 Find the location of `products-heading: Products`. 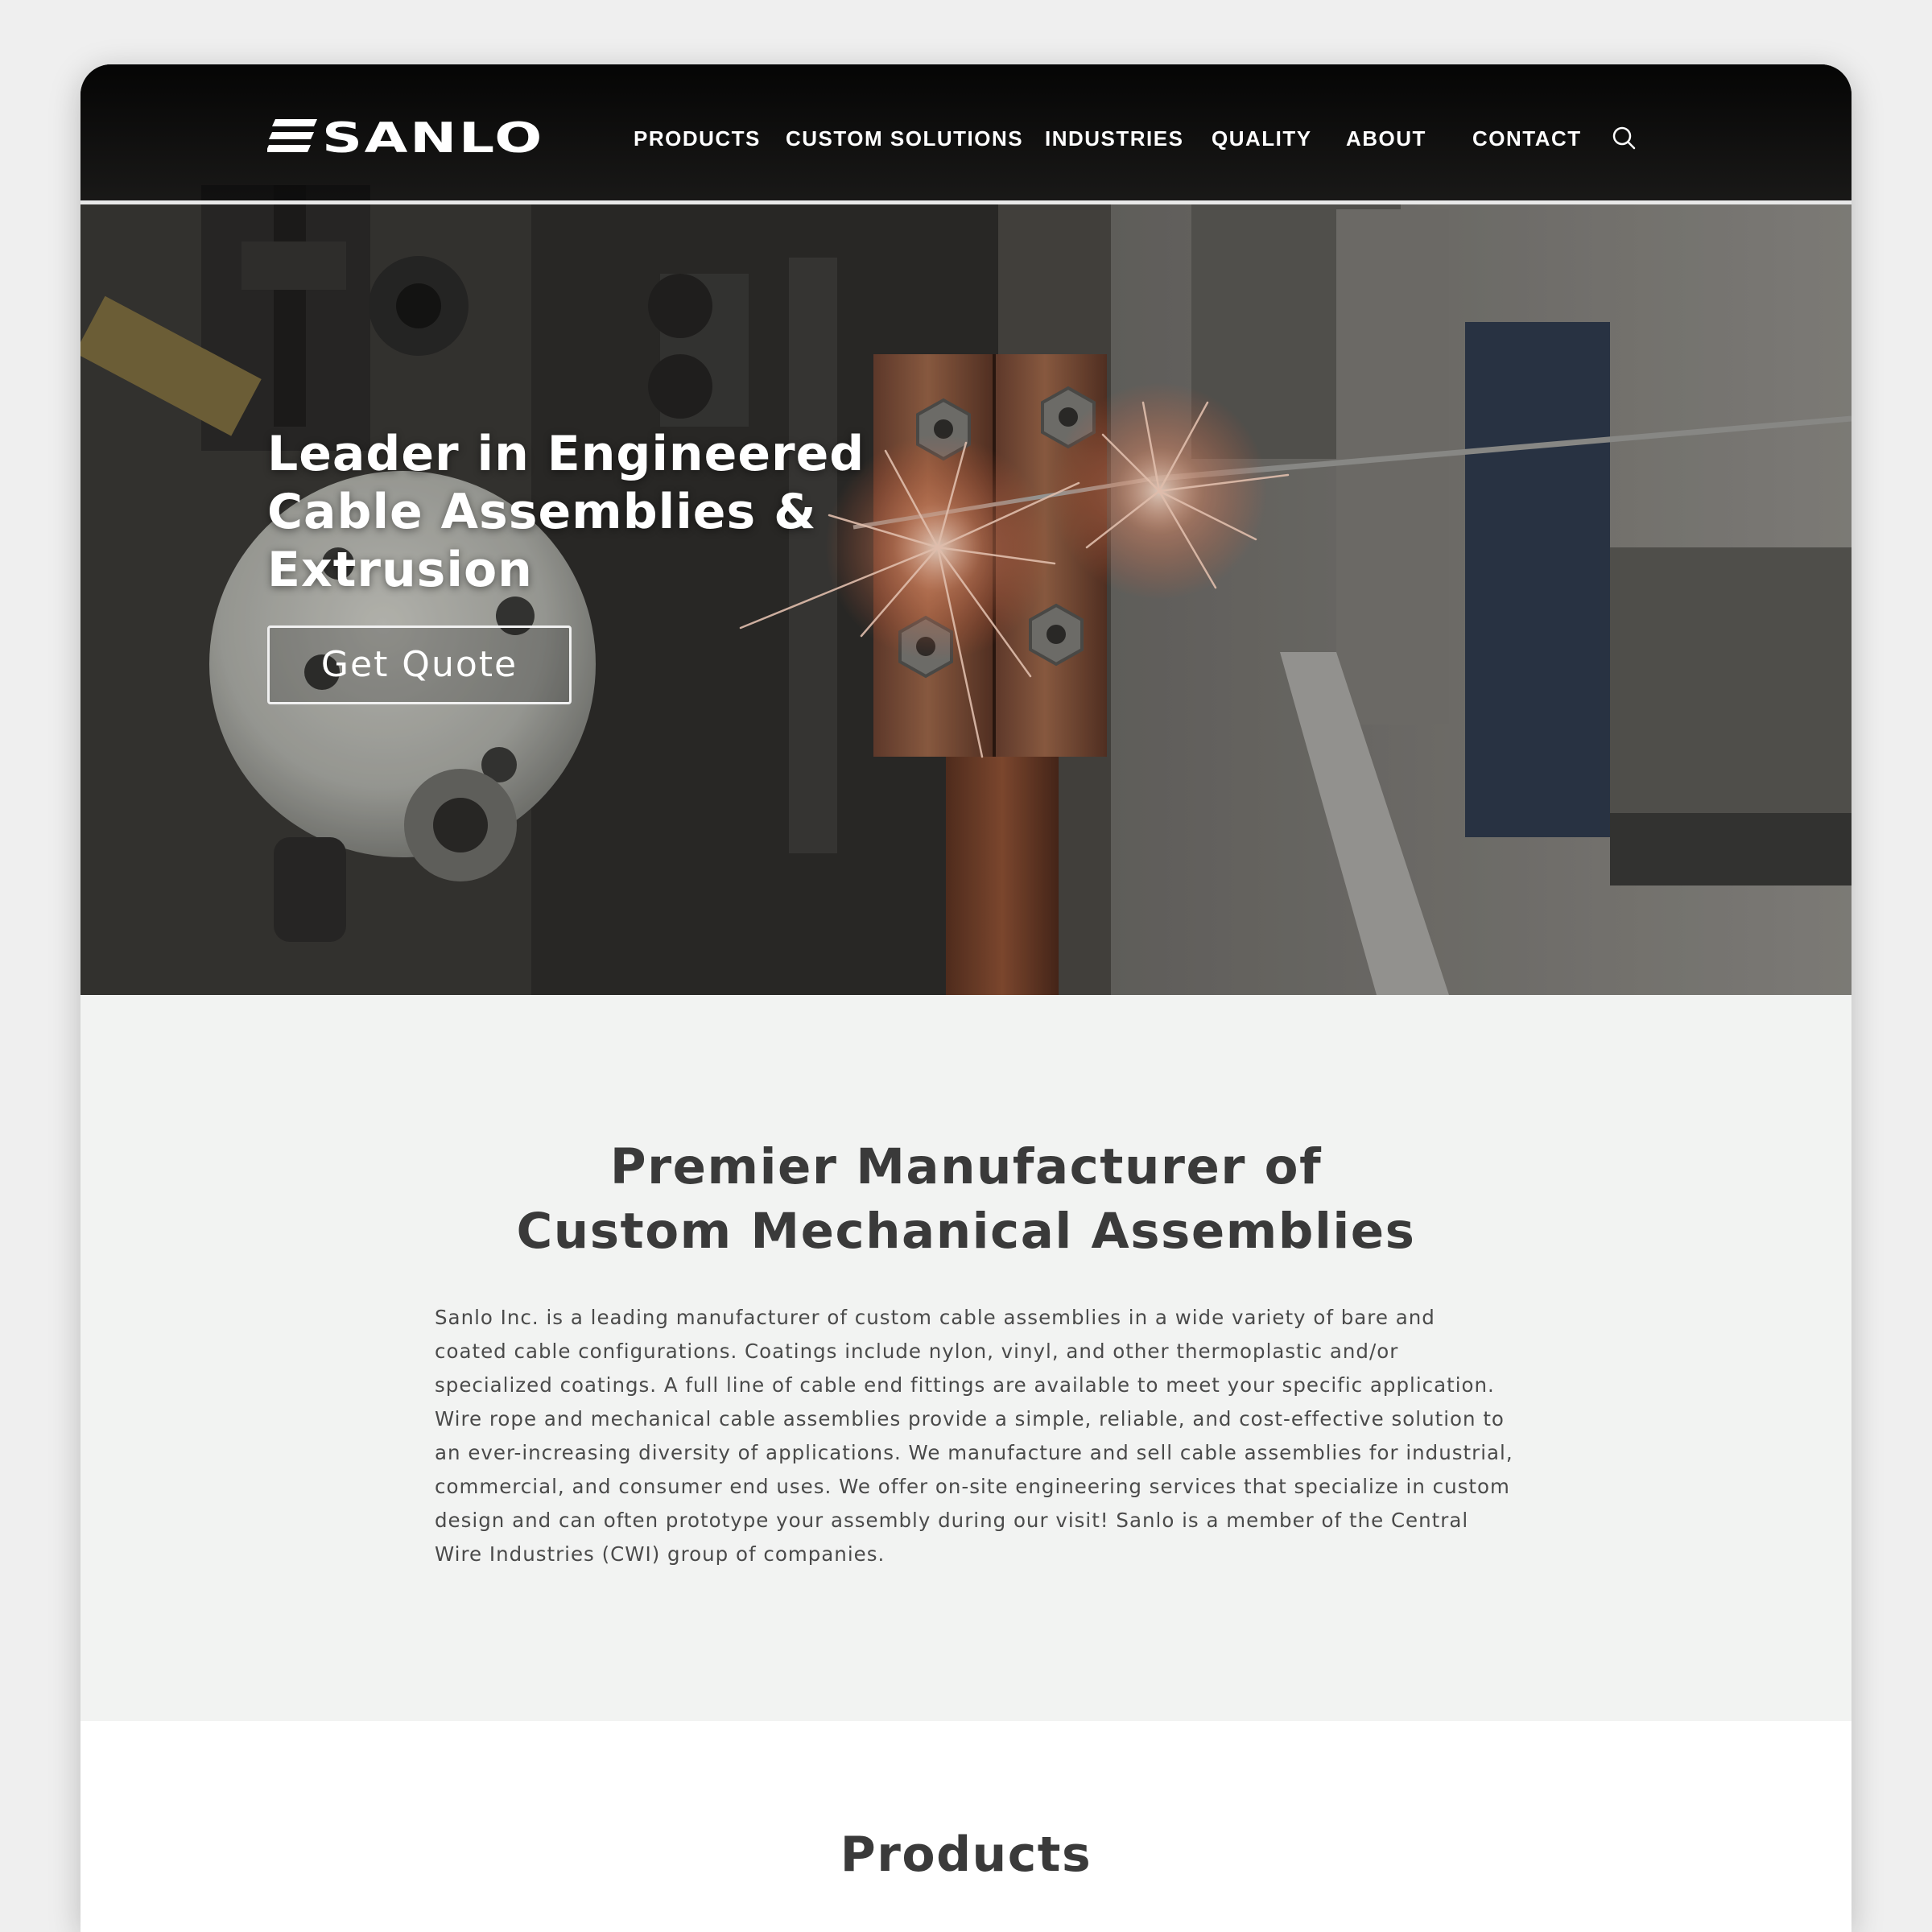

products-heading: Products is located at coordinates (966, 1855).